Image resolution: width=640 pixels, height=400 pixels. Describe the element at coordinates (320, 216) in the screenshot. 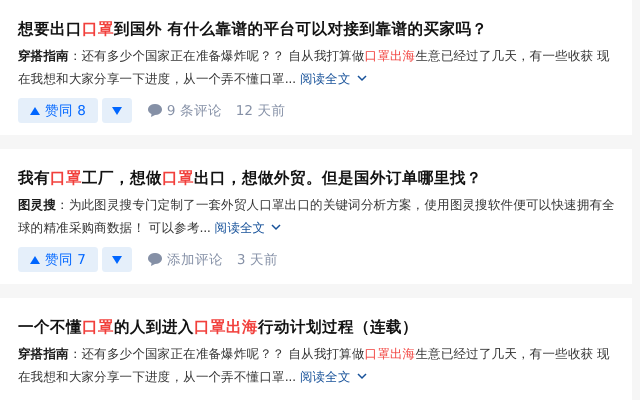

I see `result-excerpt: 图灵搜：为此图灵搜专门定制了一套外贸人口罩出口的关键词分析方案，使用图灵搜软件便可以快速拥有全球的精准采购商数据！ 可以参考... 阅读全文` at that location.